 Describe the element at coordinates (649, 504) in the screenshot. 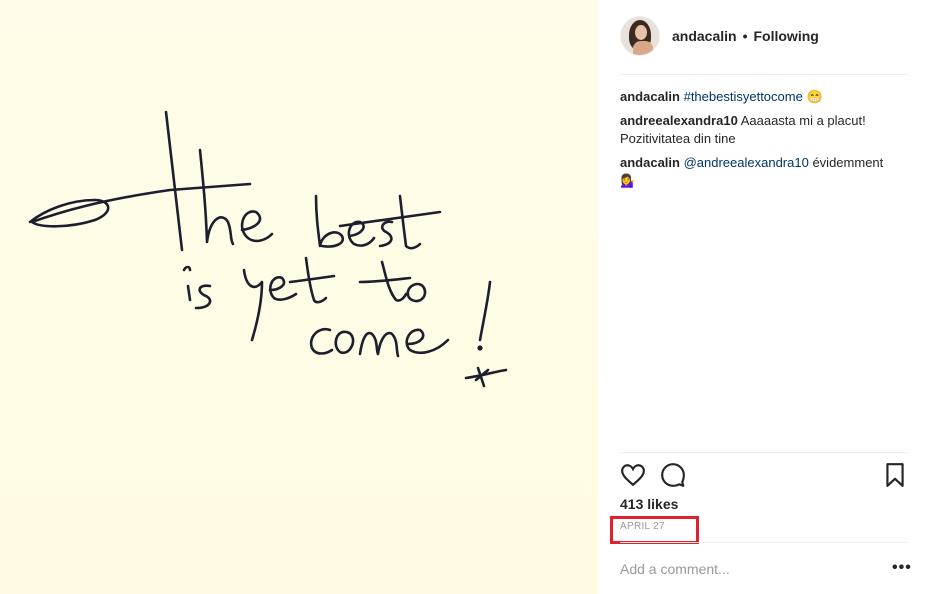

I see `likes-count: 413 likes` at that location.